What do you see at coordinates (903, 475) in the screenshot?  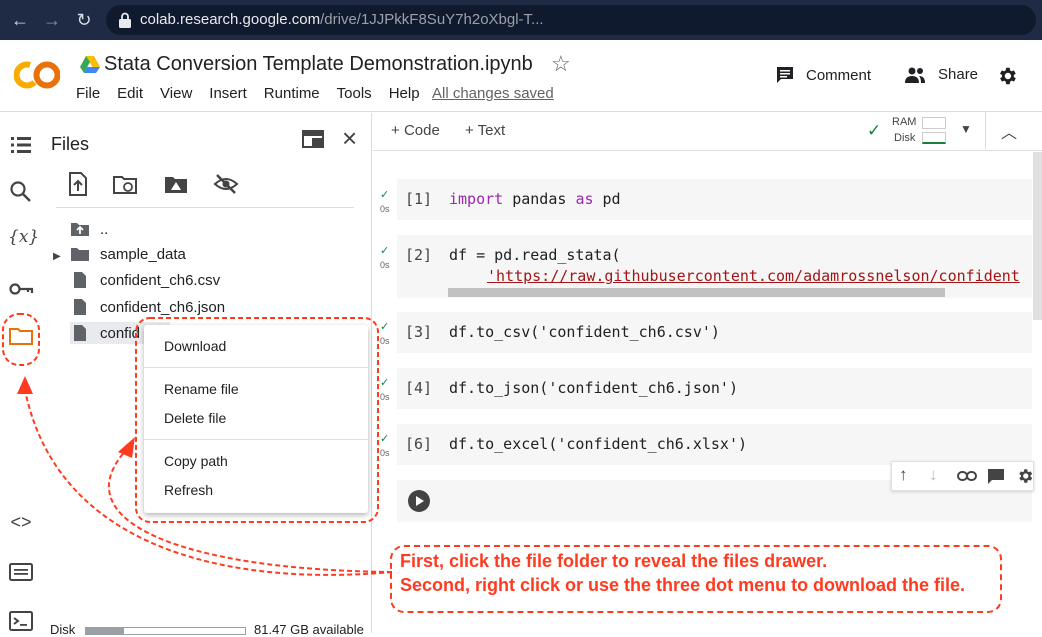 I see `move-up-icon: ↑` at bounding box center [903, 475].